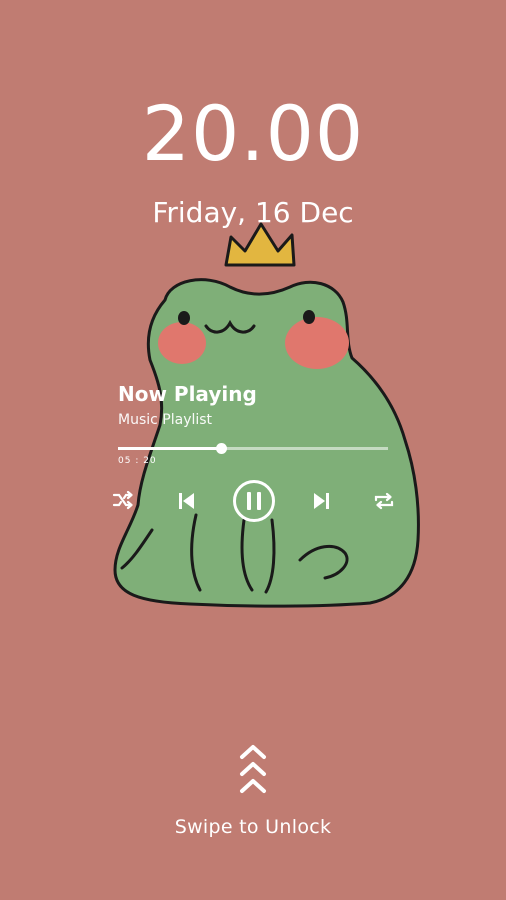 The width and height of the screenshot is (506, 900). I want to click on skip-next-icon, so click(321, 501).